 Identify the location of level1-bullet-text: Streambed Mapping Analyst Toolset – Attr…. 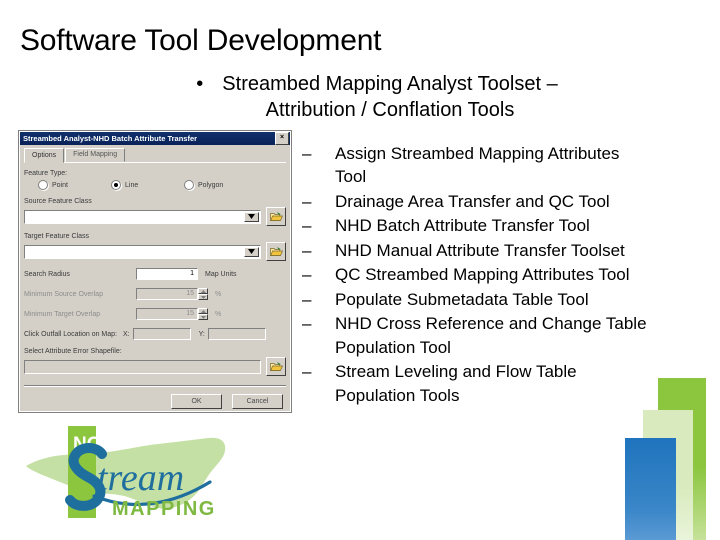
(389, 97).